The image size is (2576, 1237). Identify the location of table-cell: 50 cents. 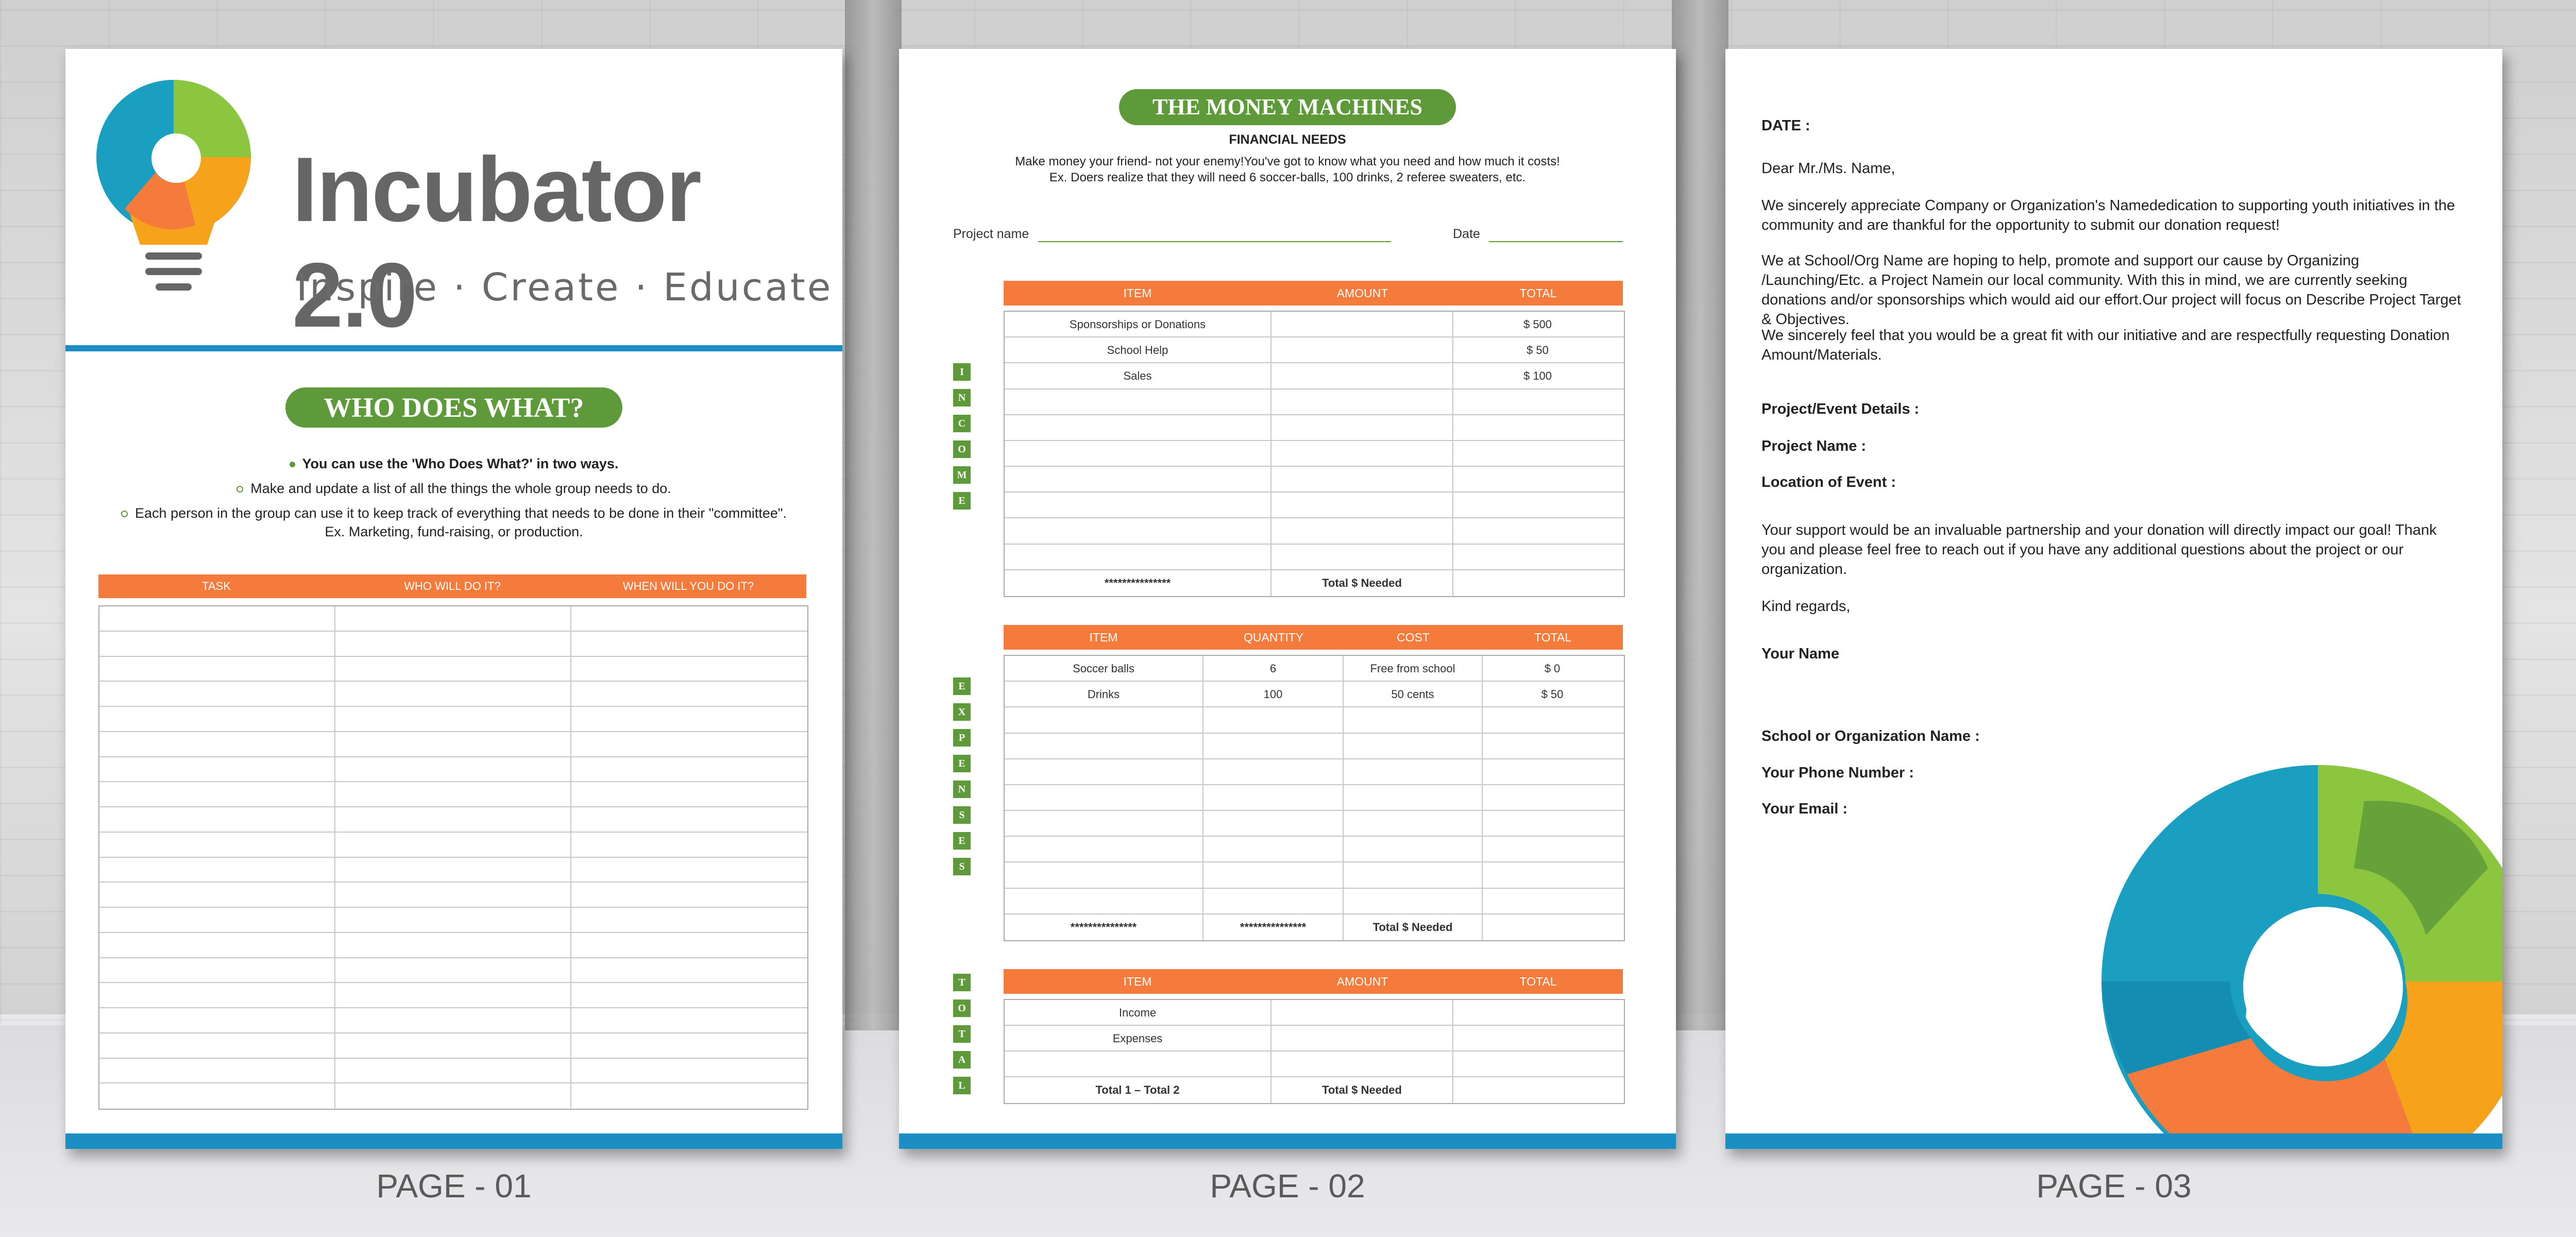
(1413, 694).